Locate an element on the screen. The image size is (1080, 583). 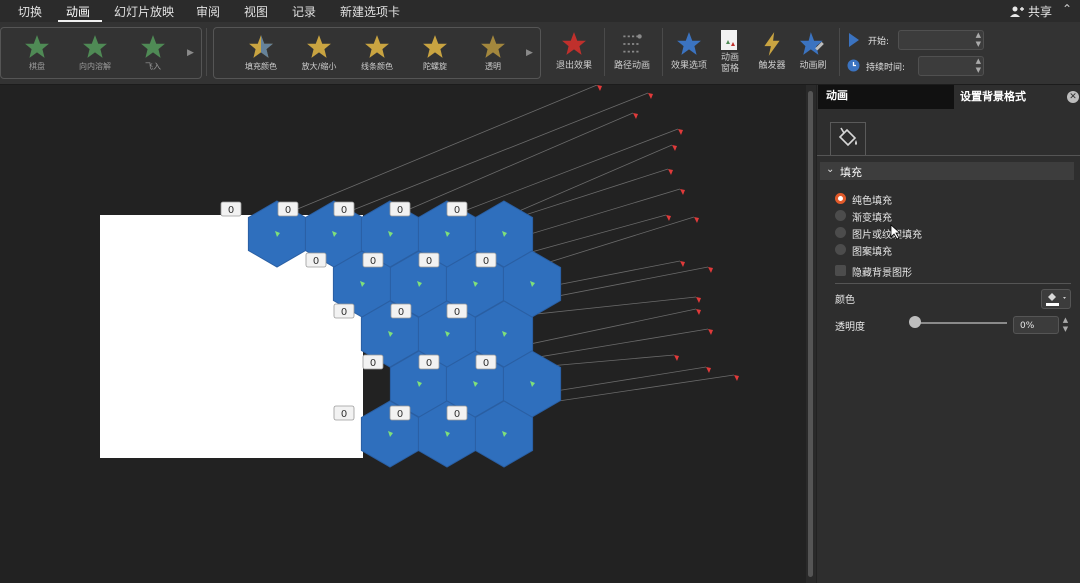
pane-tab-animation: 动画 is located at coordinates (886, 97).